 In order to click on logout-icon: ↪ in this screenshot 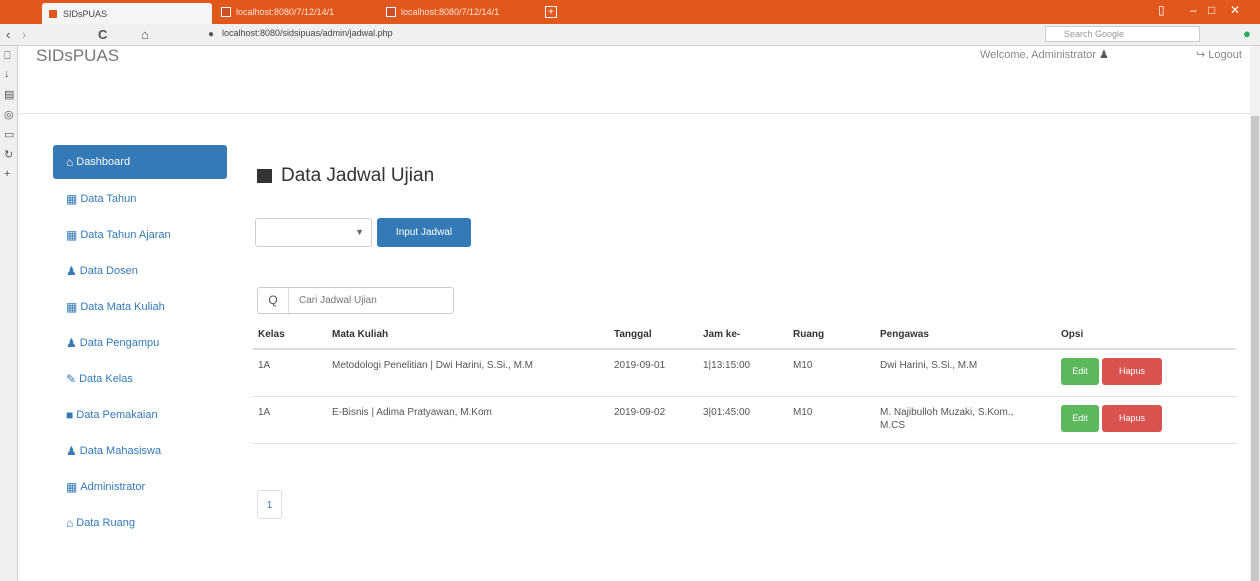, I will do `click(1201, 55)`.